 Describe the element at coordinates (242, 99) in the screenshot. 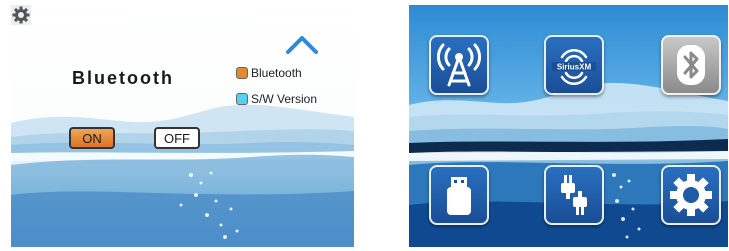

I see `legend-swatch-cyan` at that location.